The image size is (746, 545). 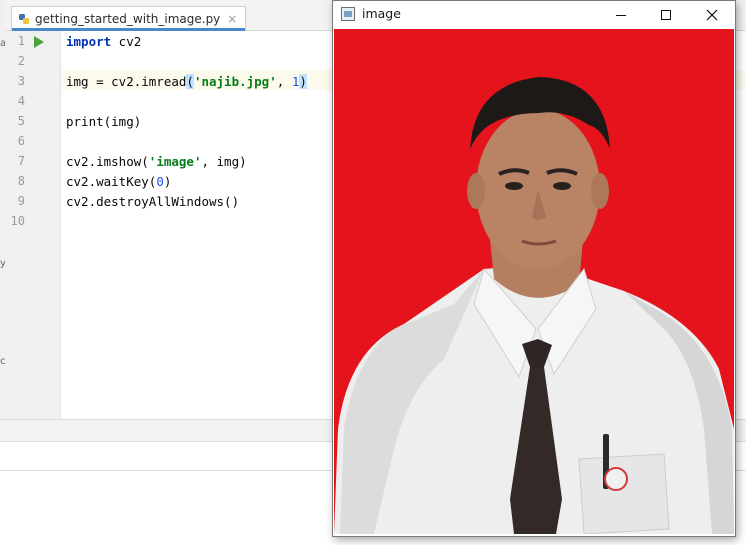 What do you see at coordinates (381, 13) in the screenshot?
I see `window-title: image` at bounding box center [381, 13].